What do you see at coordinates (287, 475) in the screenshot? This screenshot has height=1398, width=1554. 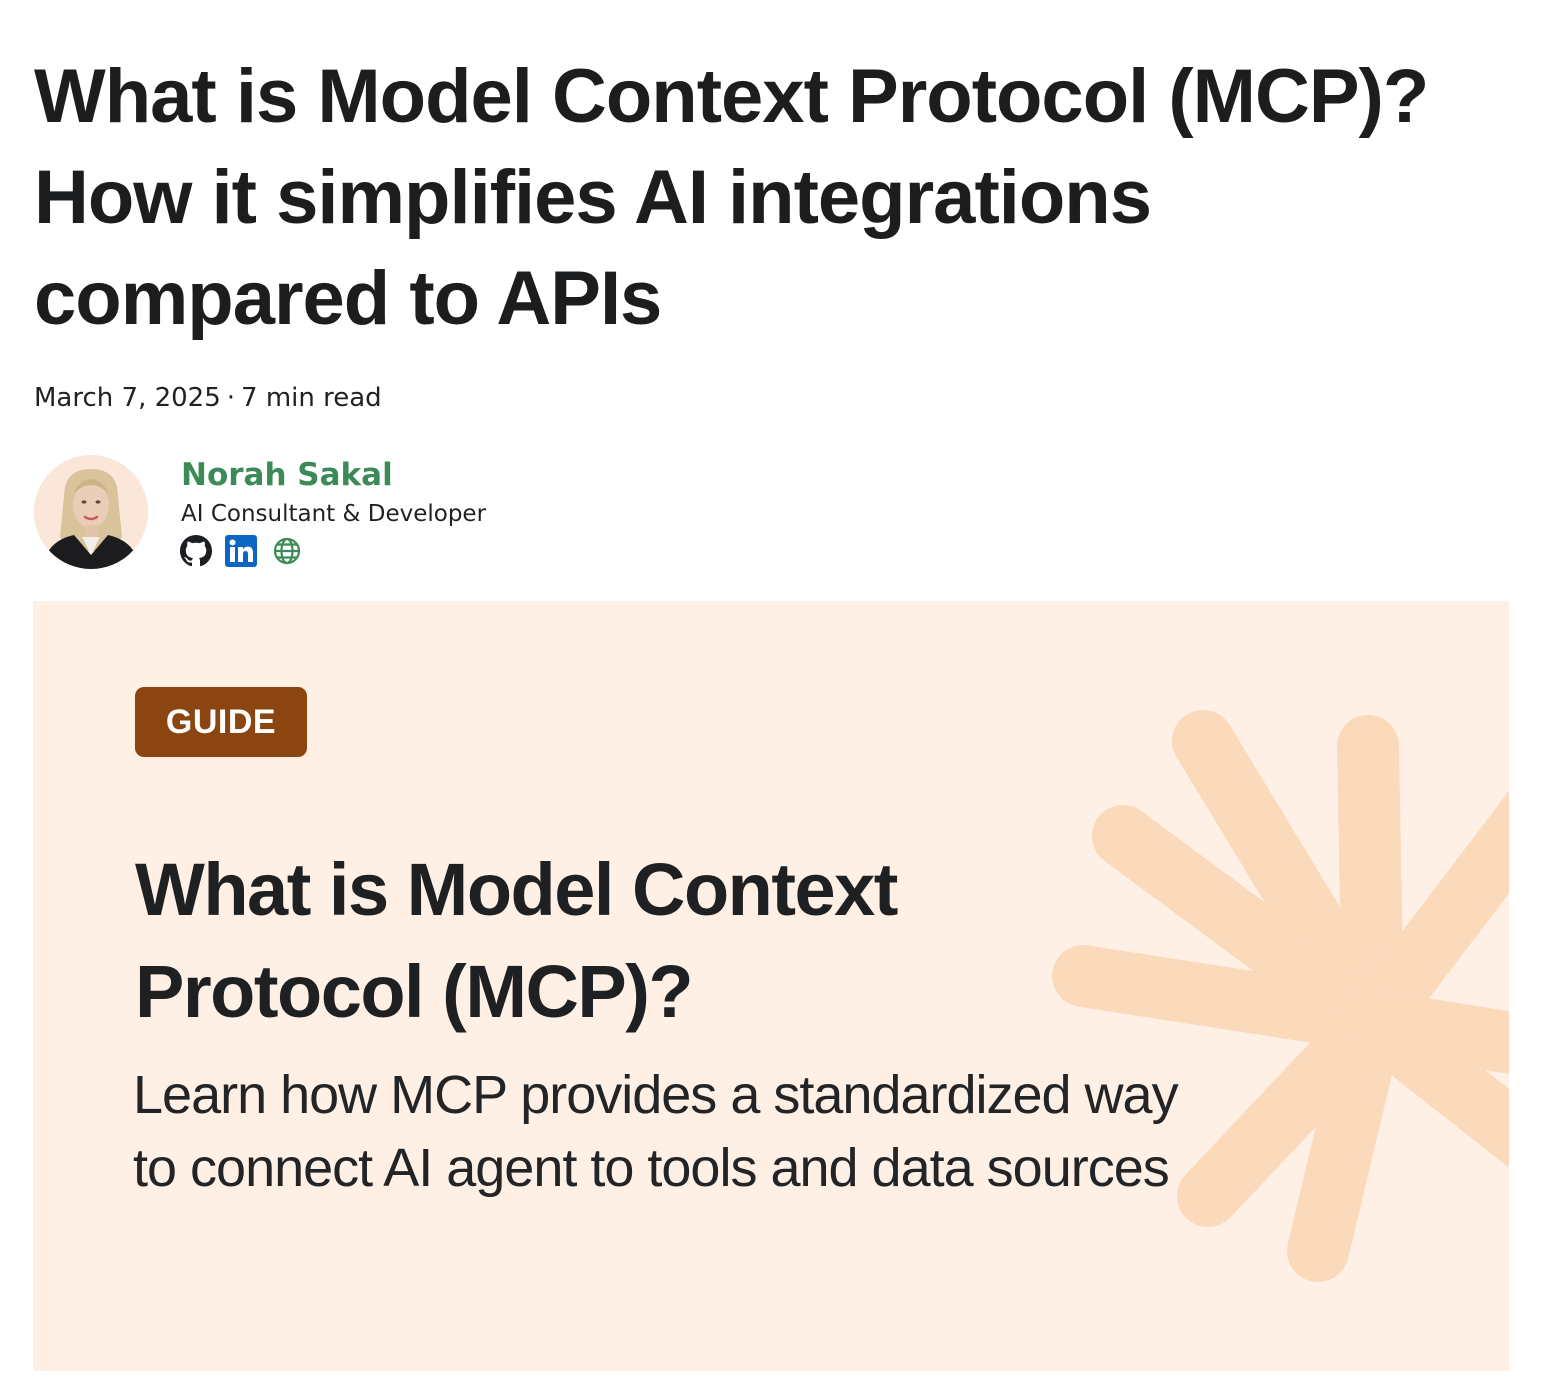 I see `author-name-link: Norah Sakal` at bounding box center [287, 475].